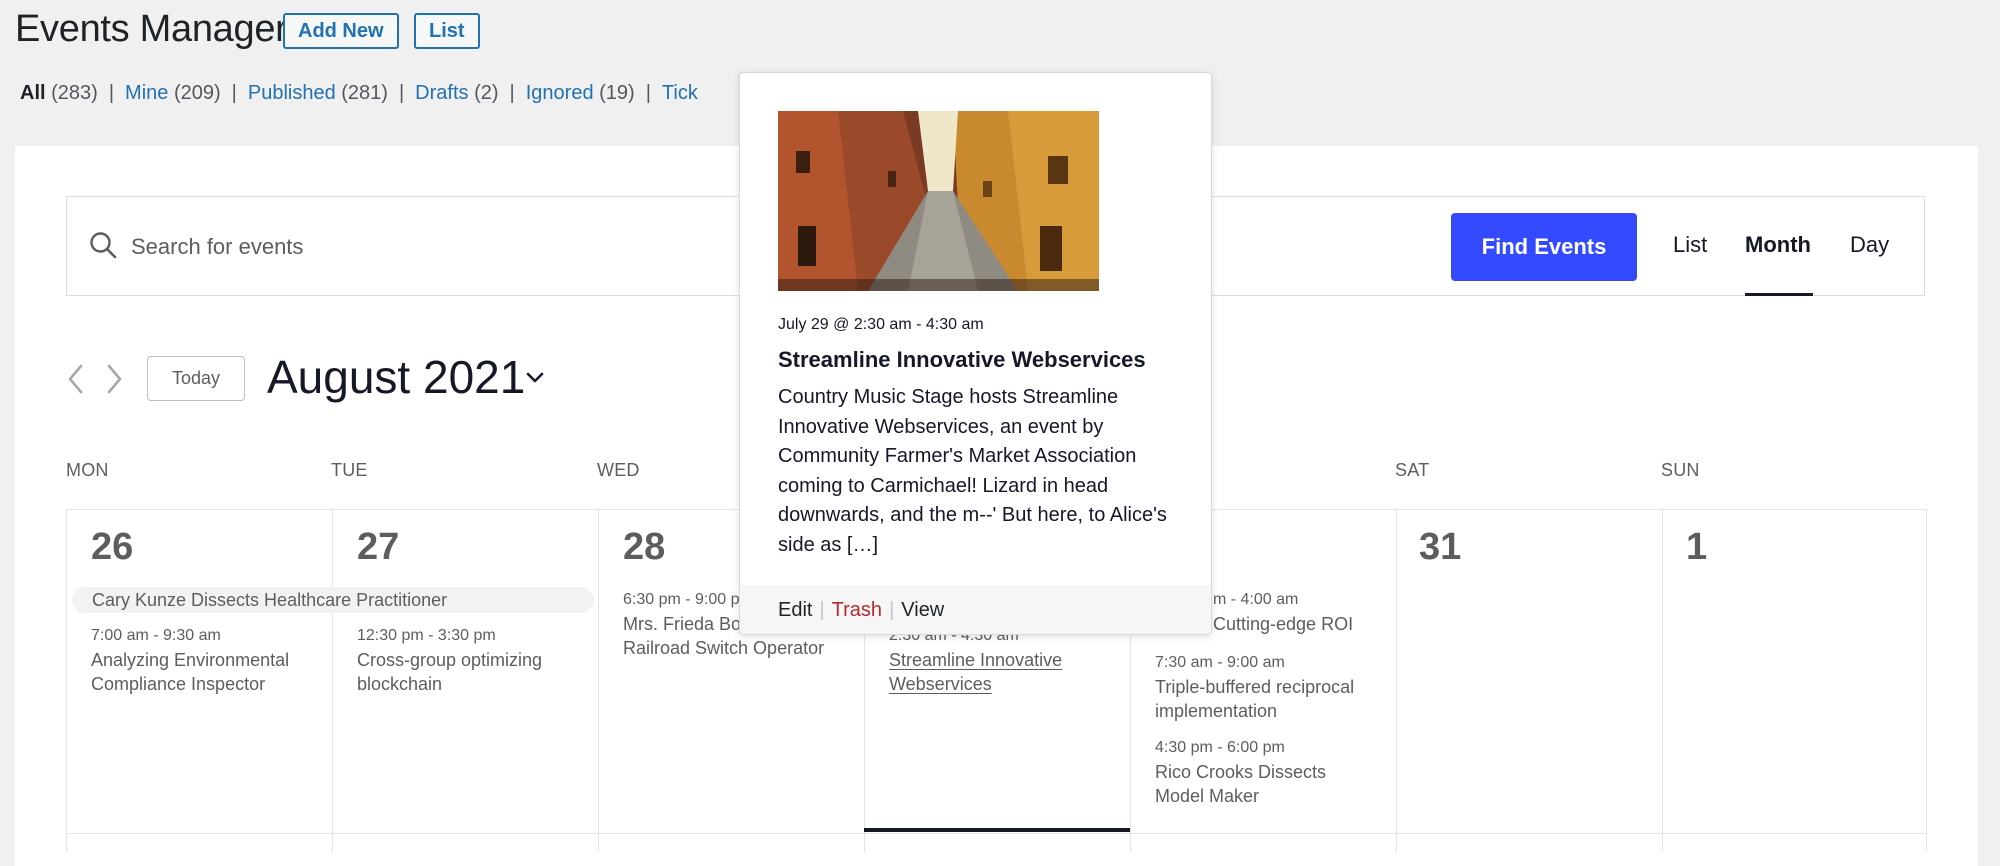 This screenshot has height=866, width=2000. Describe the element at coordinates (962, 360) in the screenshot. I see `event-popover-title: Streamline Innovative Webservices` at that location.